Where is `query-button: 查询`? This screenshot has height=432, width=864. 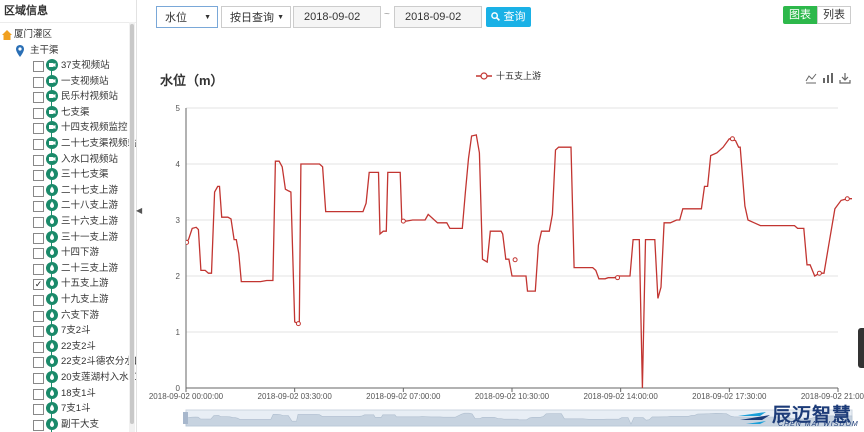
query-button: 查询 is located at coordinates (508, 17).